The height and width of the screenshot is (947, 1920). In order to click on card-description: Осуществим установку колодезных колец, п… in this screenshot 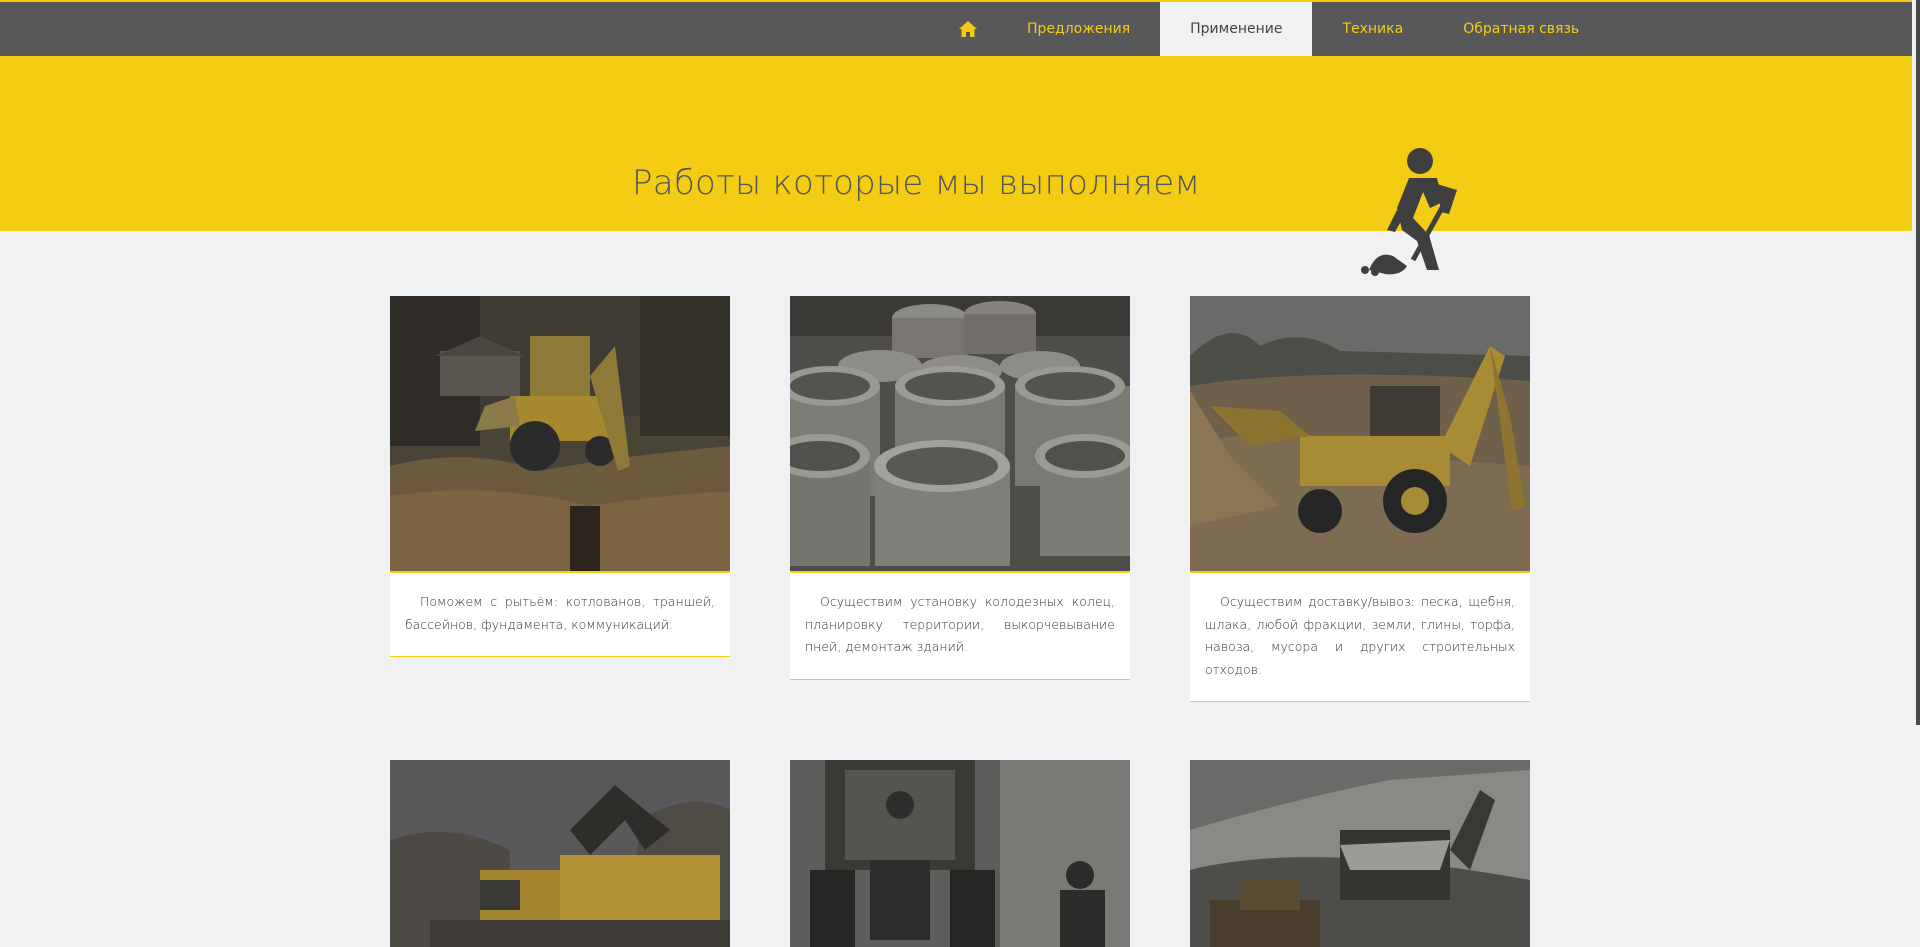, I will do `click(960, 624)`.